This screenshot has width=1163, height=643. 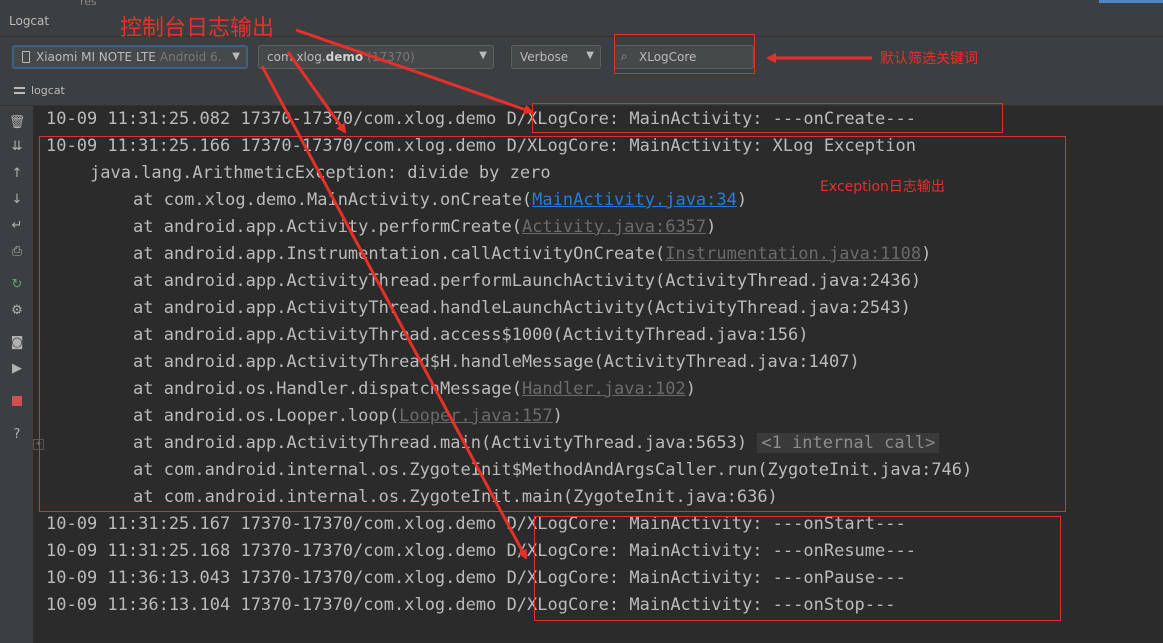 What do you see at coordinates (17, 225) in the screenshot?
I see `soft-wrap-icon: ↵` at bounding box center [17, 225].